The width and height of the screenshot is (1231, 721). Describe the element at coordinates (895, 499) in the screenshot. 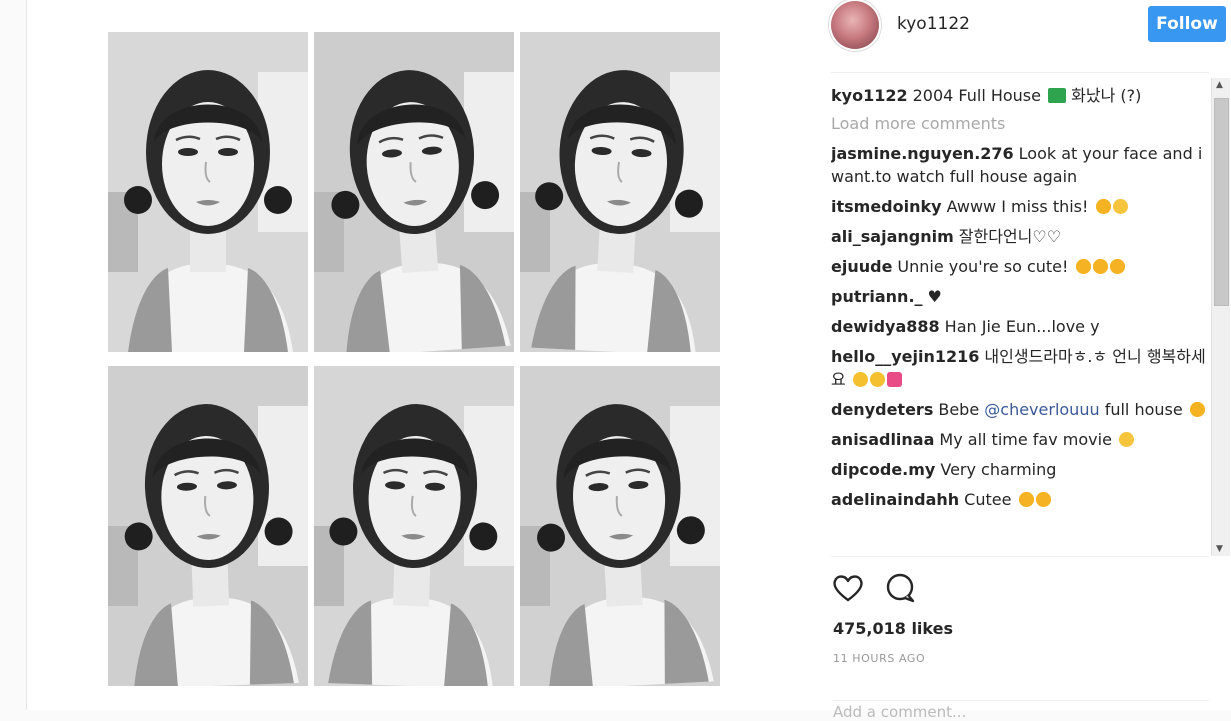

I see `comment-username: adelinaindahh` at that location.